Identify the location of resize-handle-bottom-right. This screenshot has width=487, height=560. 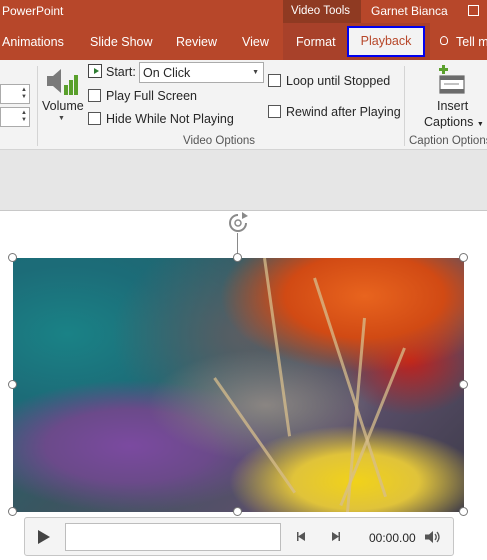
(463, 511).